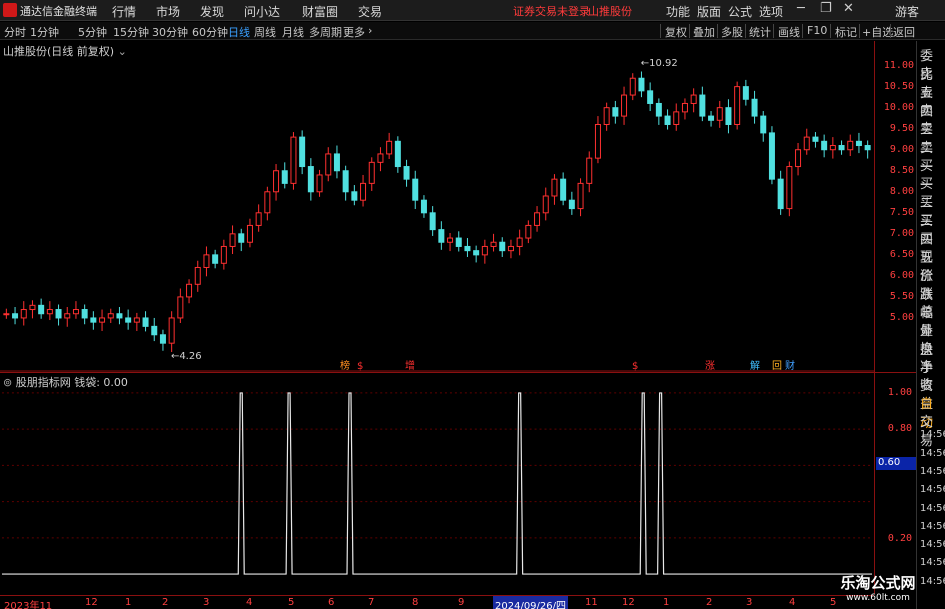 The height and width of the screenshot is (609, 945). Describe the element at coordinates (10, 10) in the screenshot. I see `app-logo-icon` at that location.